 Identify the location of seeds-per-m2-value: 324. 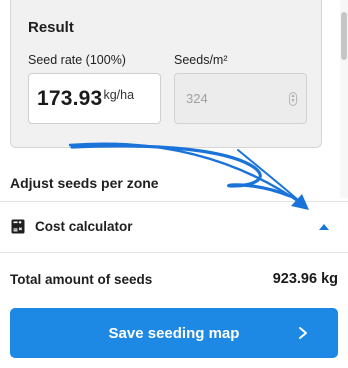
(197, 98).